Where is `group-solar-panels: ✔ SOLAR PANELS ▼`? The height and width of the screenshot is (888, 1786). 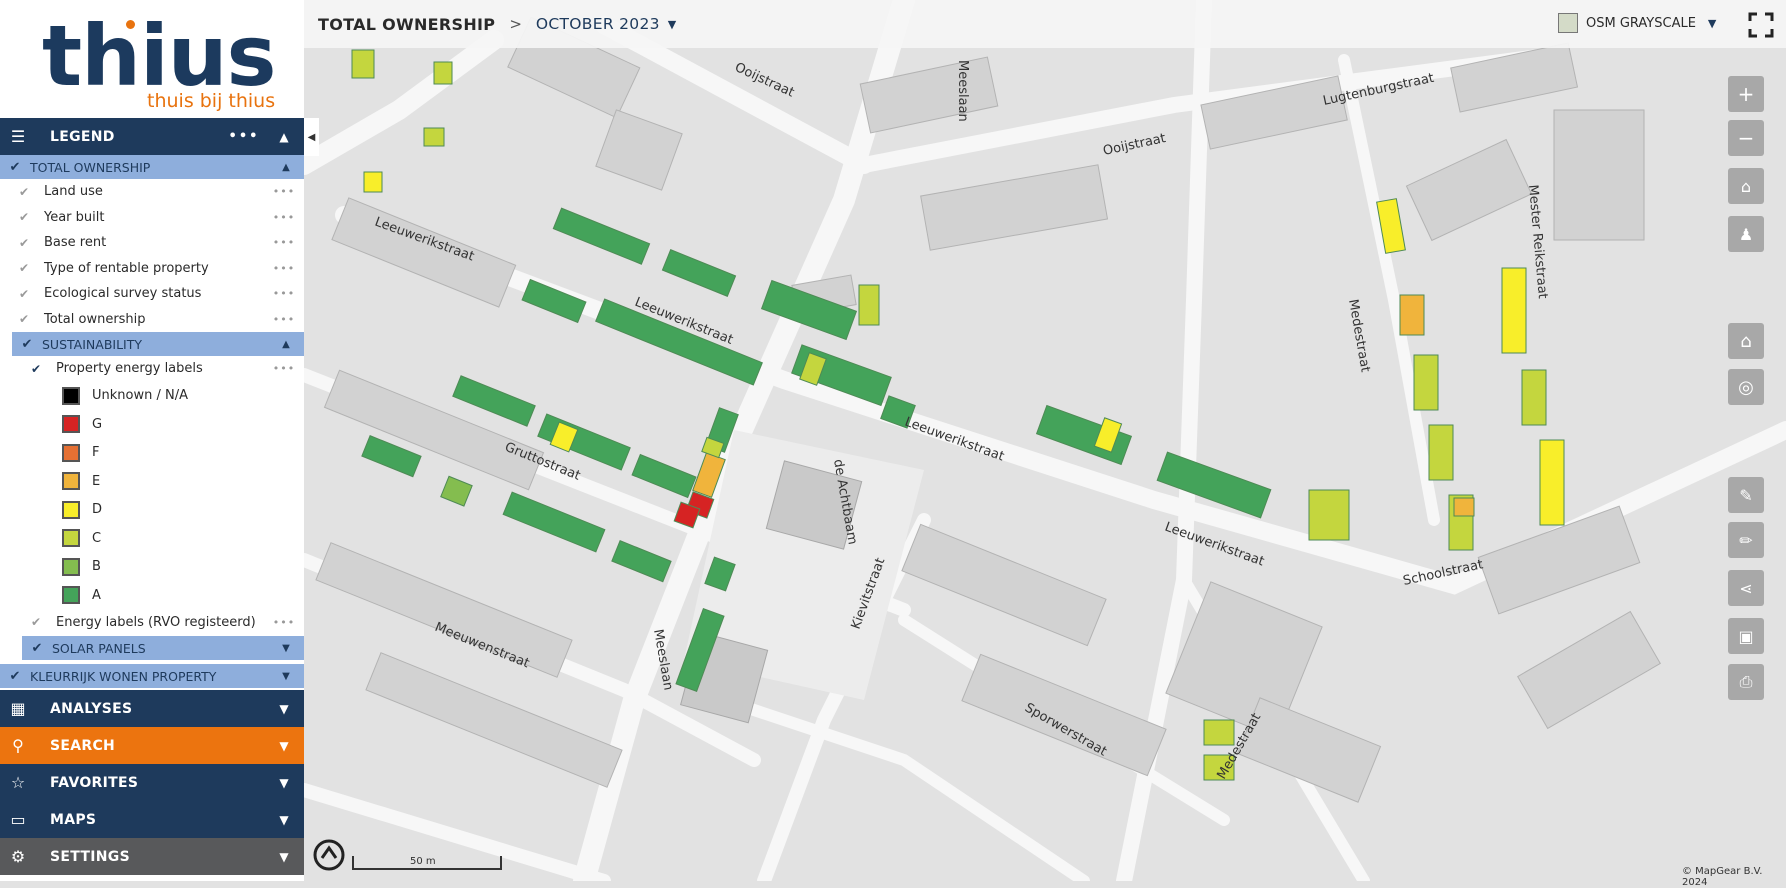 group-solar-panels: ✔ SOLAR PANELS ▼ is located at coordinates (163, 648).